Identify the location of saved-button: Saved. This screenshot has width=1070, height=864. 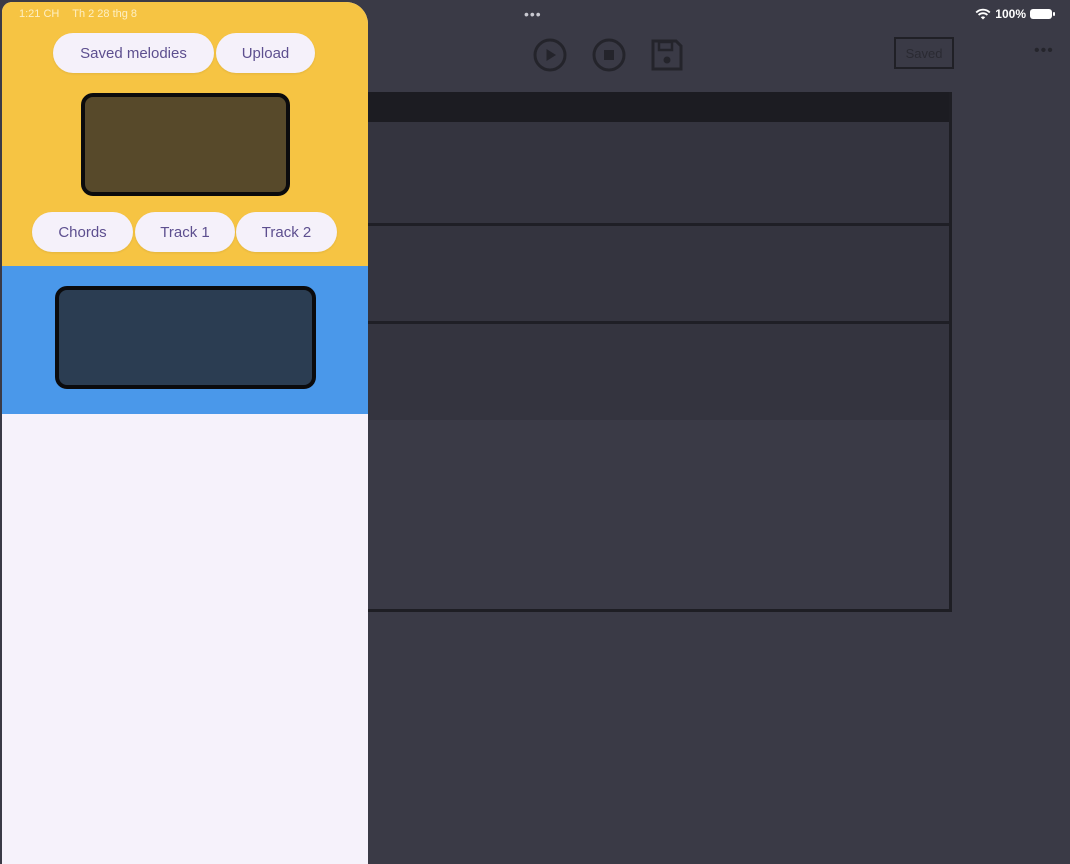
(924, 53).